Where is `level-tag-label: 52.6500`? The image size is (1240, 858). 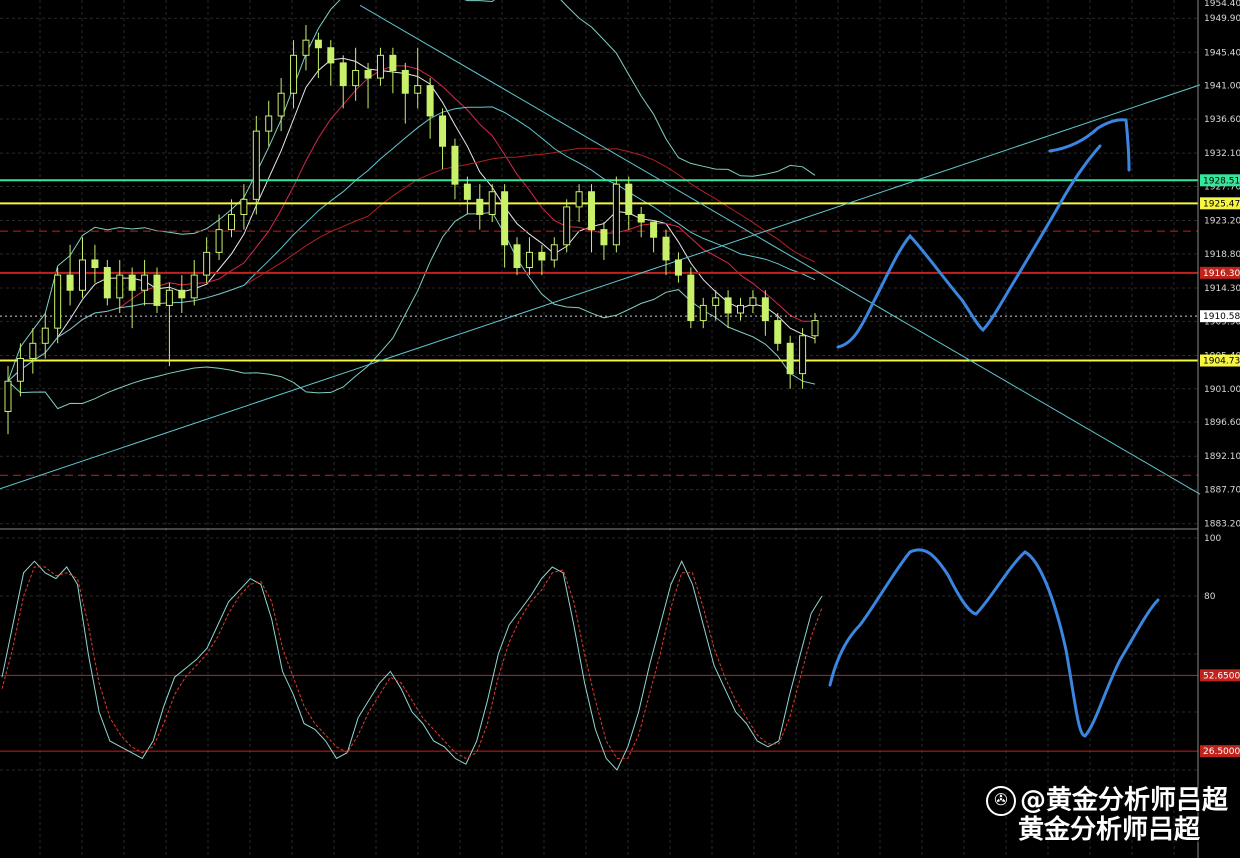 level-tag-label: 52.6500 is located at coordinates (1221, 676).